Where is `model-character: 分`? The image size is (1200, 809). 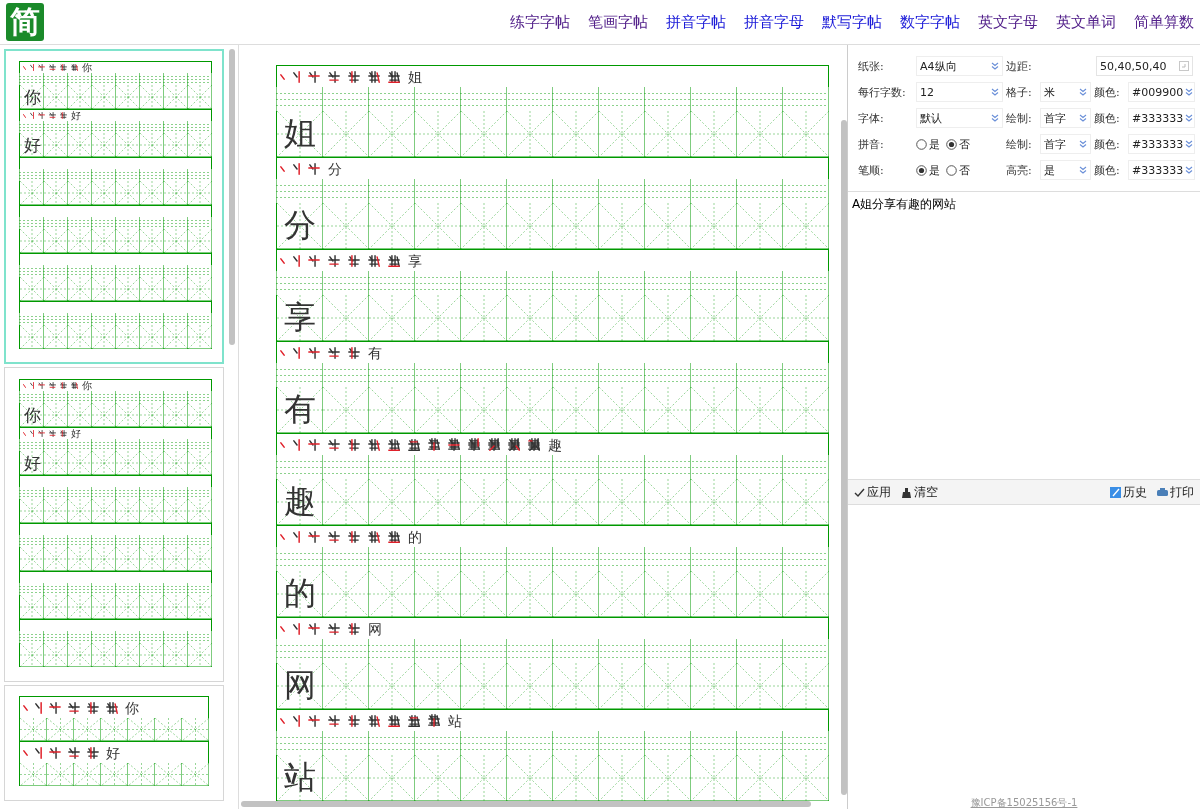 model-character: 分 is located at coordinates (300, 226).